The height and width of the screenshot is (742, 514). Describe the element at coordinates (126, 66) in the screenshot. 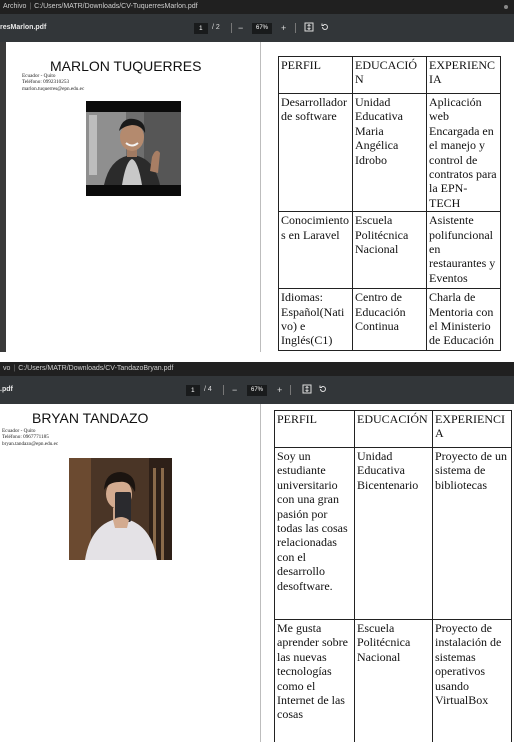

I see `cv-name: MARLON TUQUERRES` at that location.